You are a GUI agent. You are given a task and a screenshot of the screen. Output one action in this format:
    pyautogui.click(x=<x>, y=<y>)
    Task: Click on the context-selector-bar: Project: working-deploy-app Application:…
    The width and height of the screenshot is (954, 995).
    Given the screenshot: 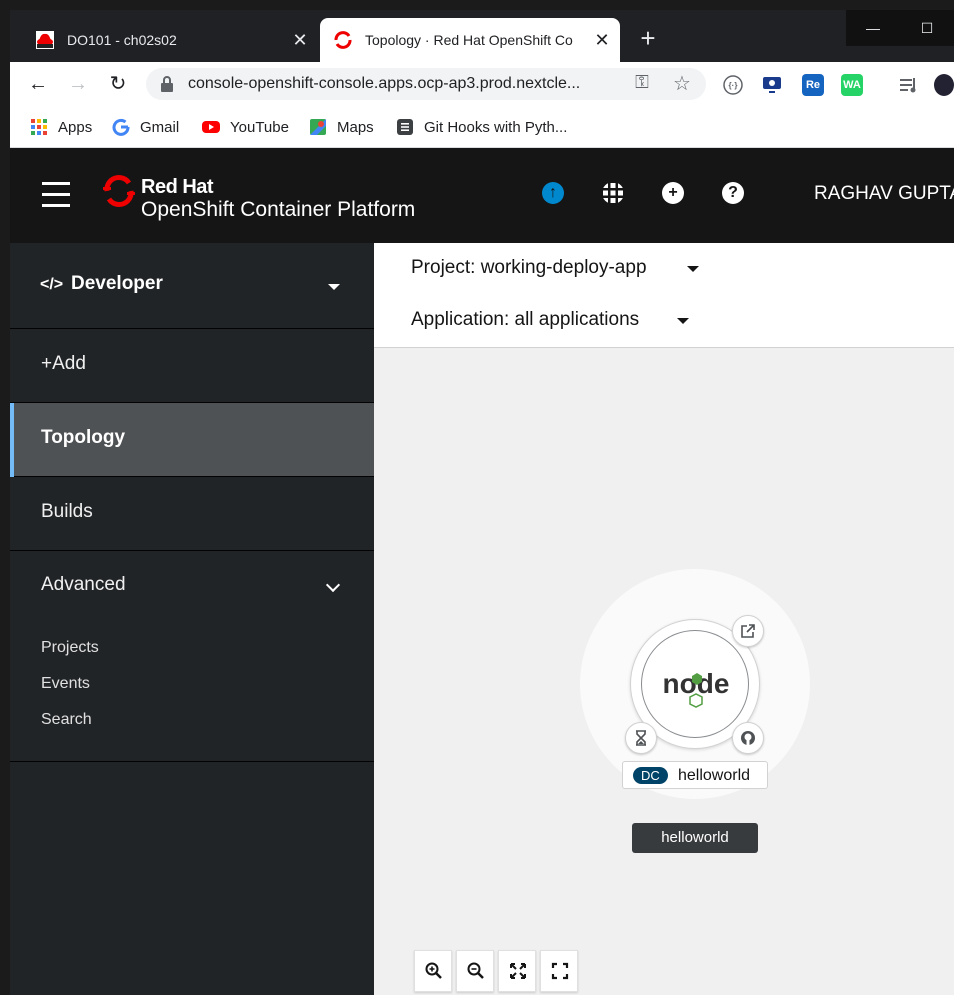 What is the action you would take?
    pyautogui.click(x=664, y=295)
    